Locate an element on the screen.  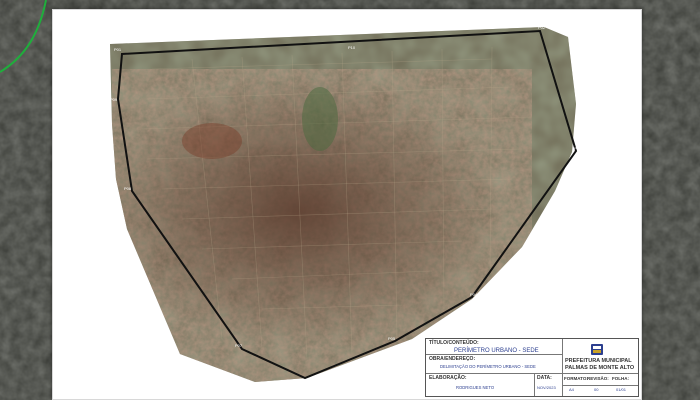
vertex-label: P02 is located at coordinates (542, 27).